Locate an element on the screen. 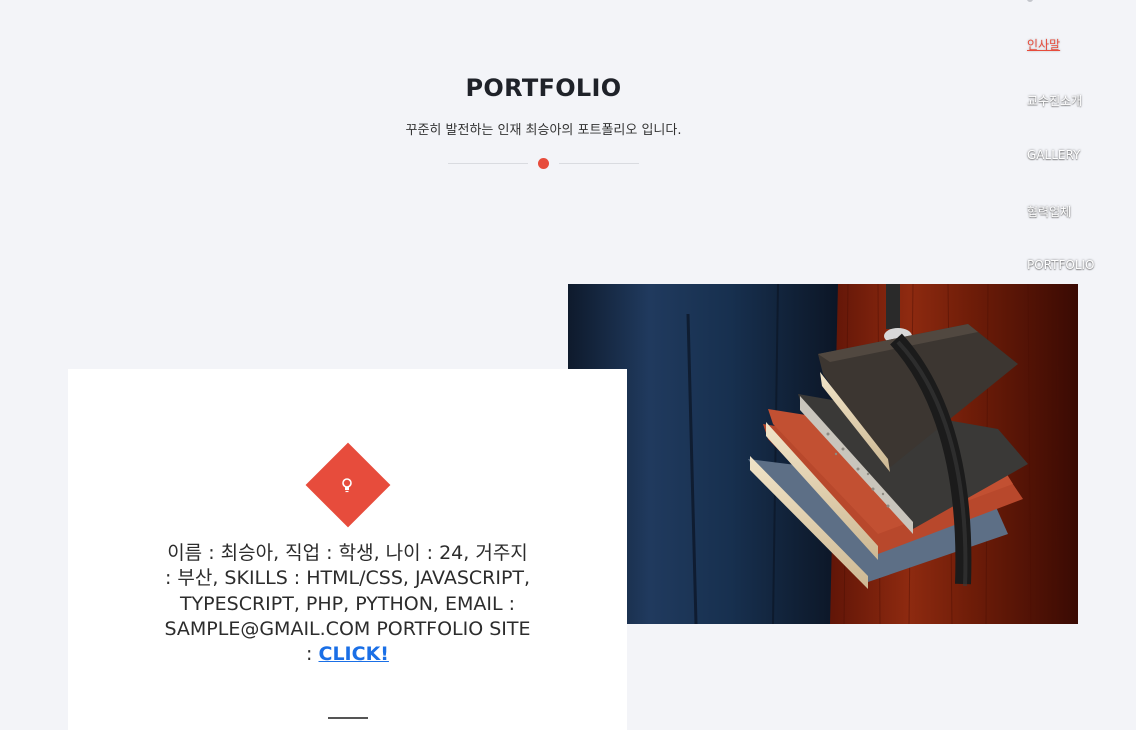 This screenshot has width=1136, height=730. nav-item-portfolio: PORTFOLIO is located at coordinates (1061, 265).